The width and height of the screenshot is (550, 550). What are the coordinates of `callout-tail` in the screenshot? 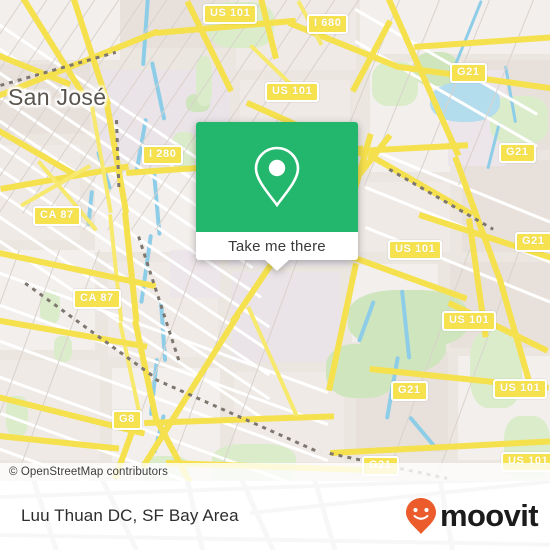 It's located at (277, 265).